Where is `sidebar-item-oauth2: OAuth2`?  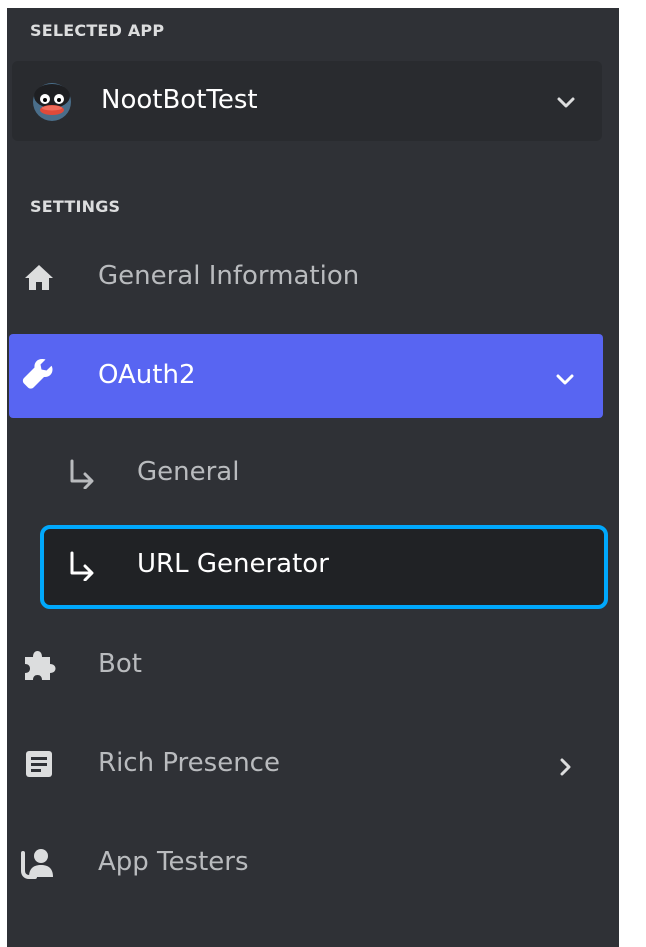 sidebar-item-oauth2: OAuth2 is located at coordinates (306, 376).